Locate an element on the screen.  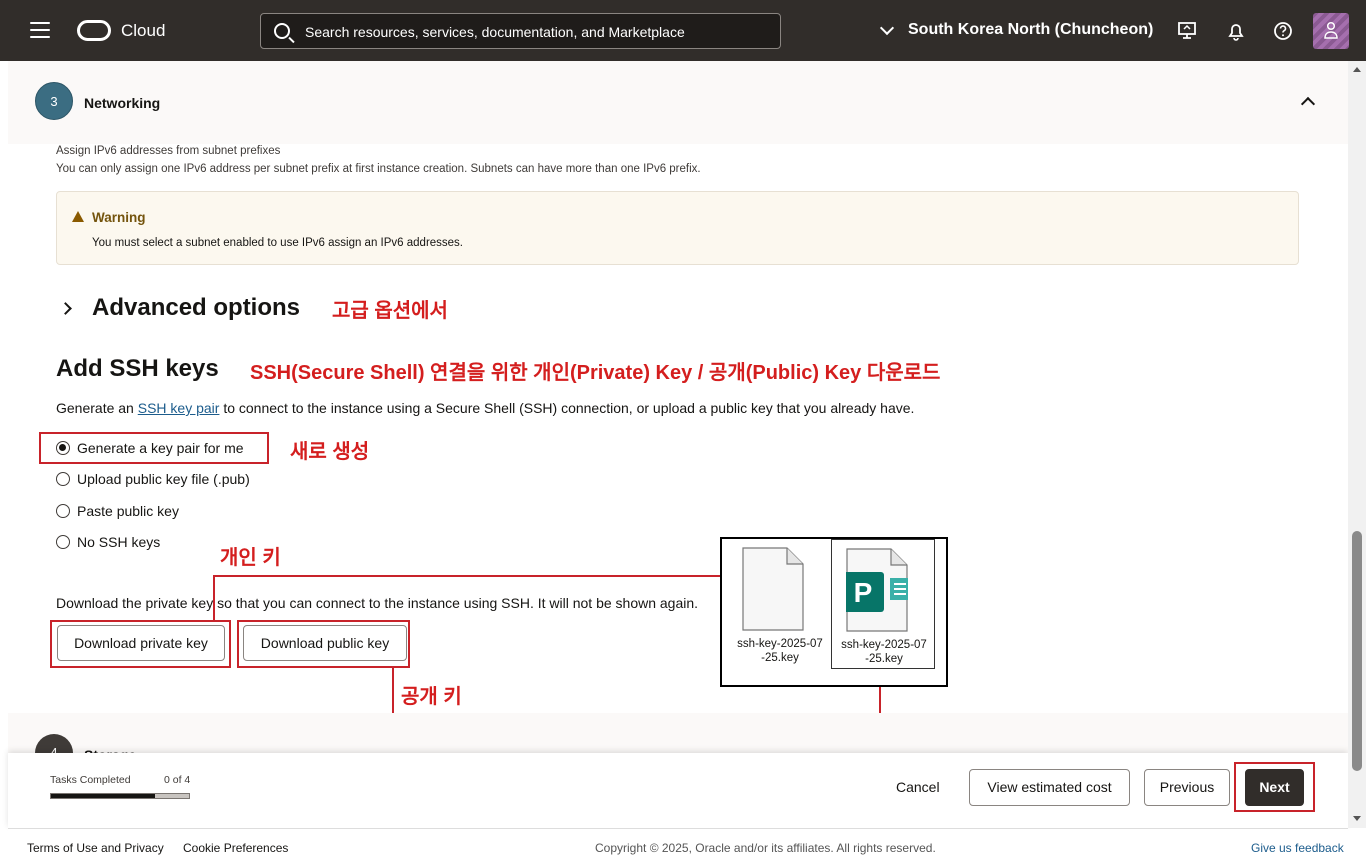
progress-bar is located at coordinates (120, 796).